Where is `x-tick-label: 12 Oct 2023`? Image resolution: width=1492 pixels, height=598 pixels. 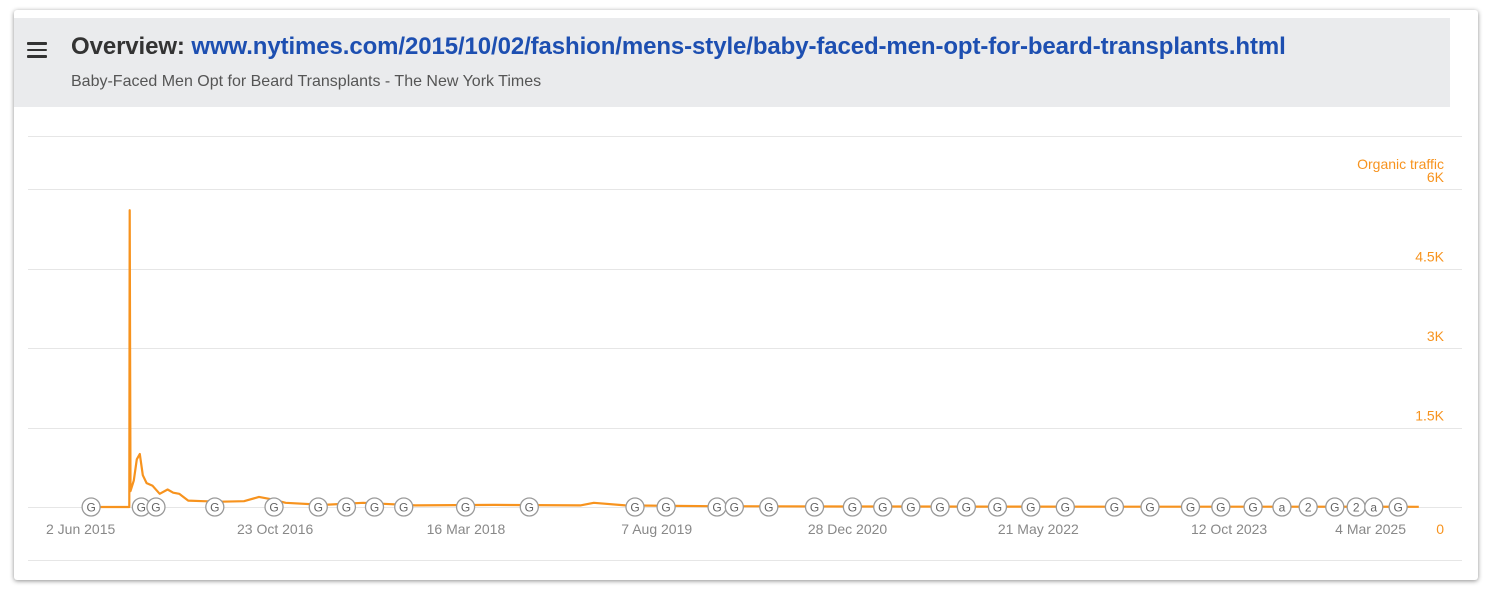 x-tick-label: 12 Oct 2023 is located at coordinates (1229, 529).